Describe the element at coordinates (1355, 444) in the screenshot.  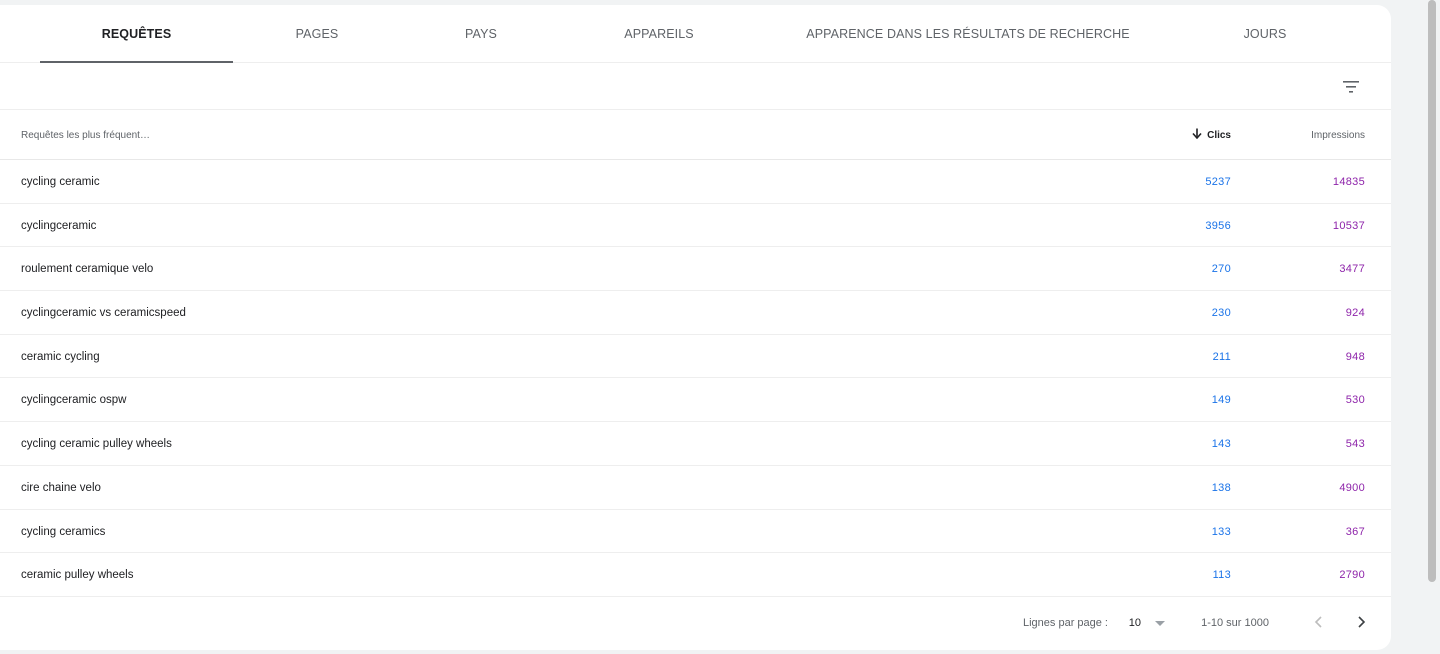
I see `impressions-cell: 543` at that location.